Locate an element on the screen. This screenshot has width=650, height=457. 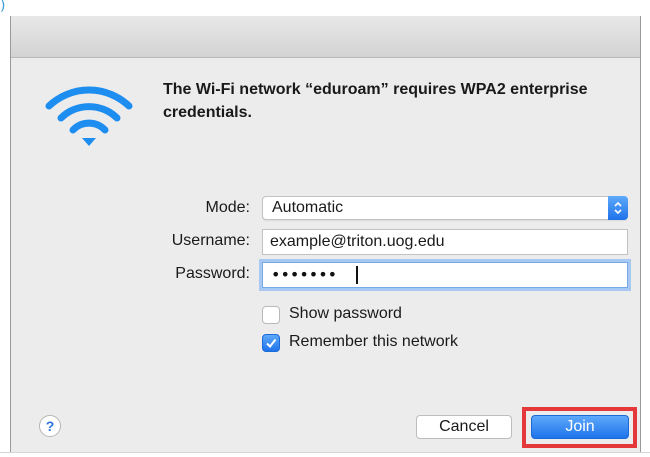
help-button: ? is located at coordinates (50, 426).